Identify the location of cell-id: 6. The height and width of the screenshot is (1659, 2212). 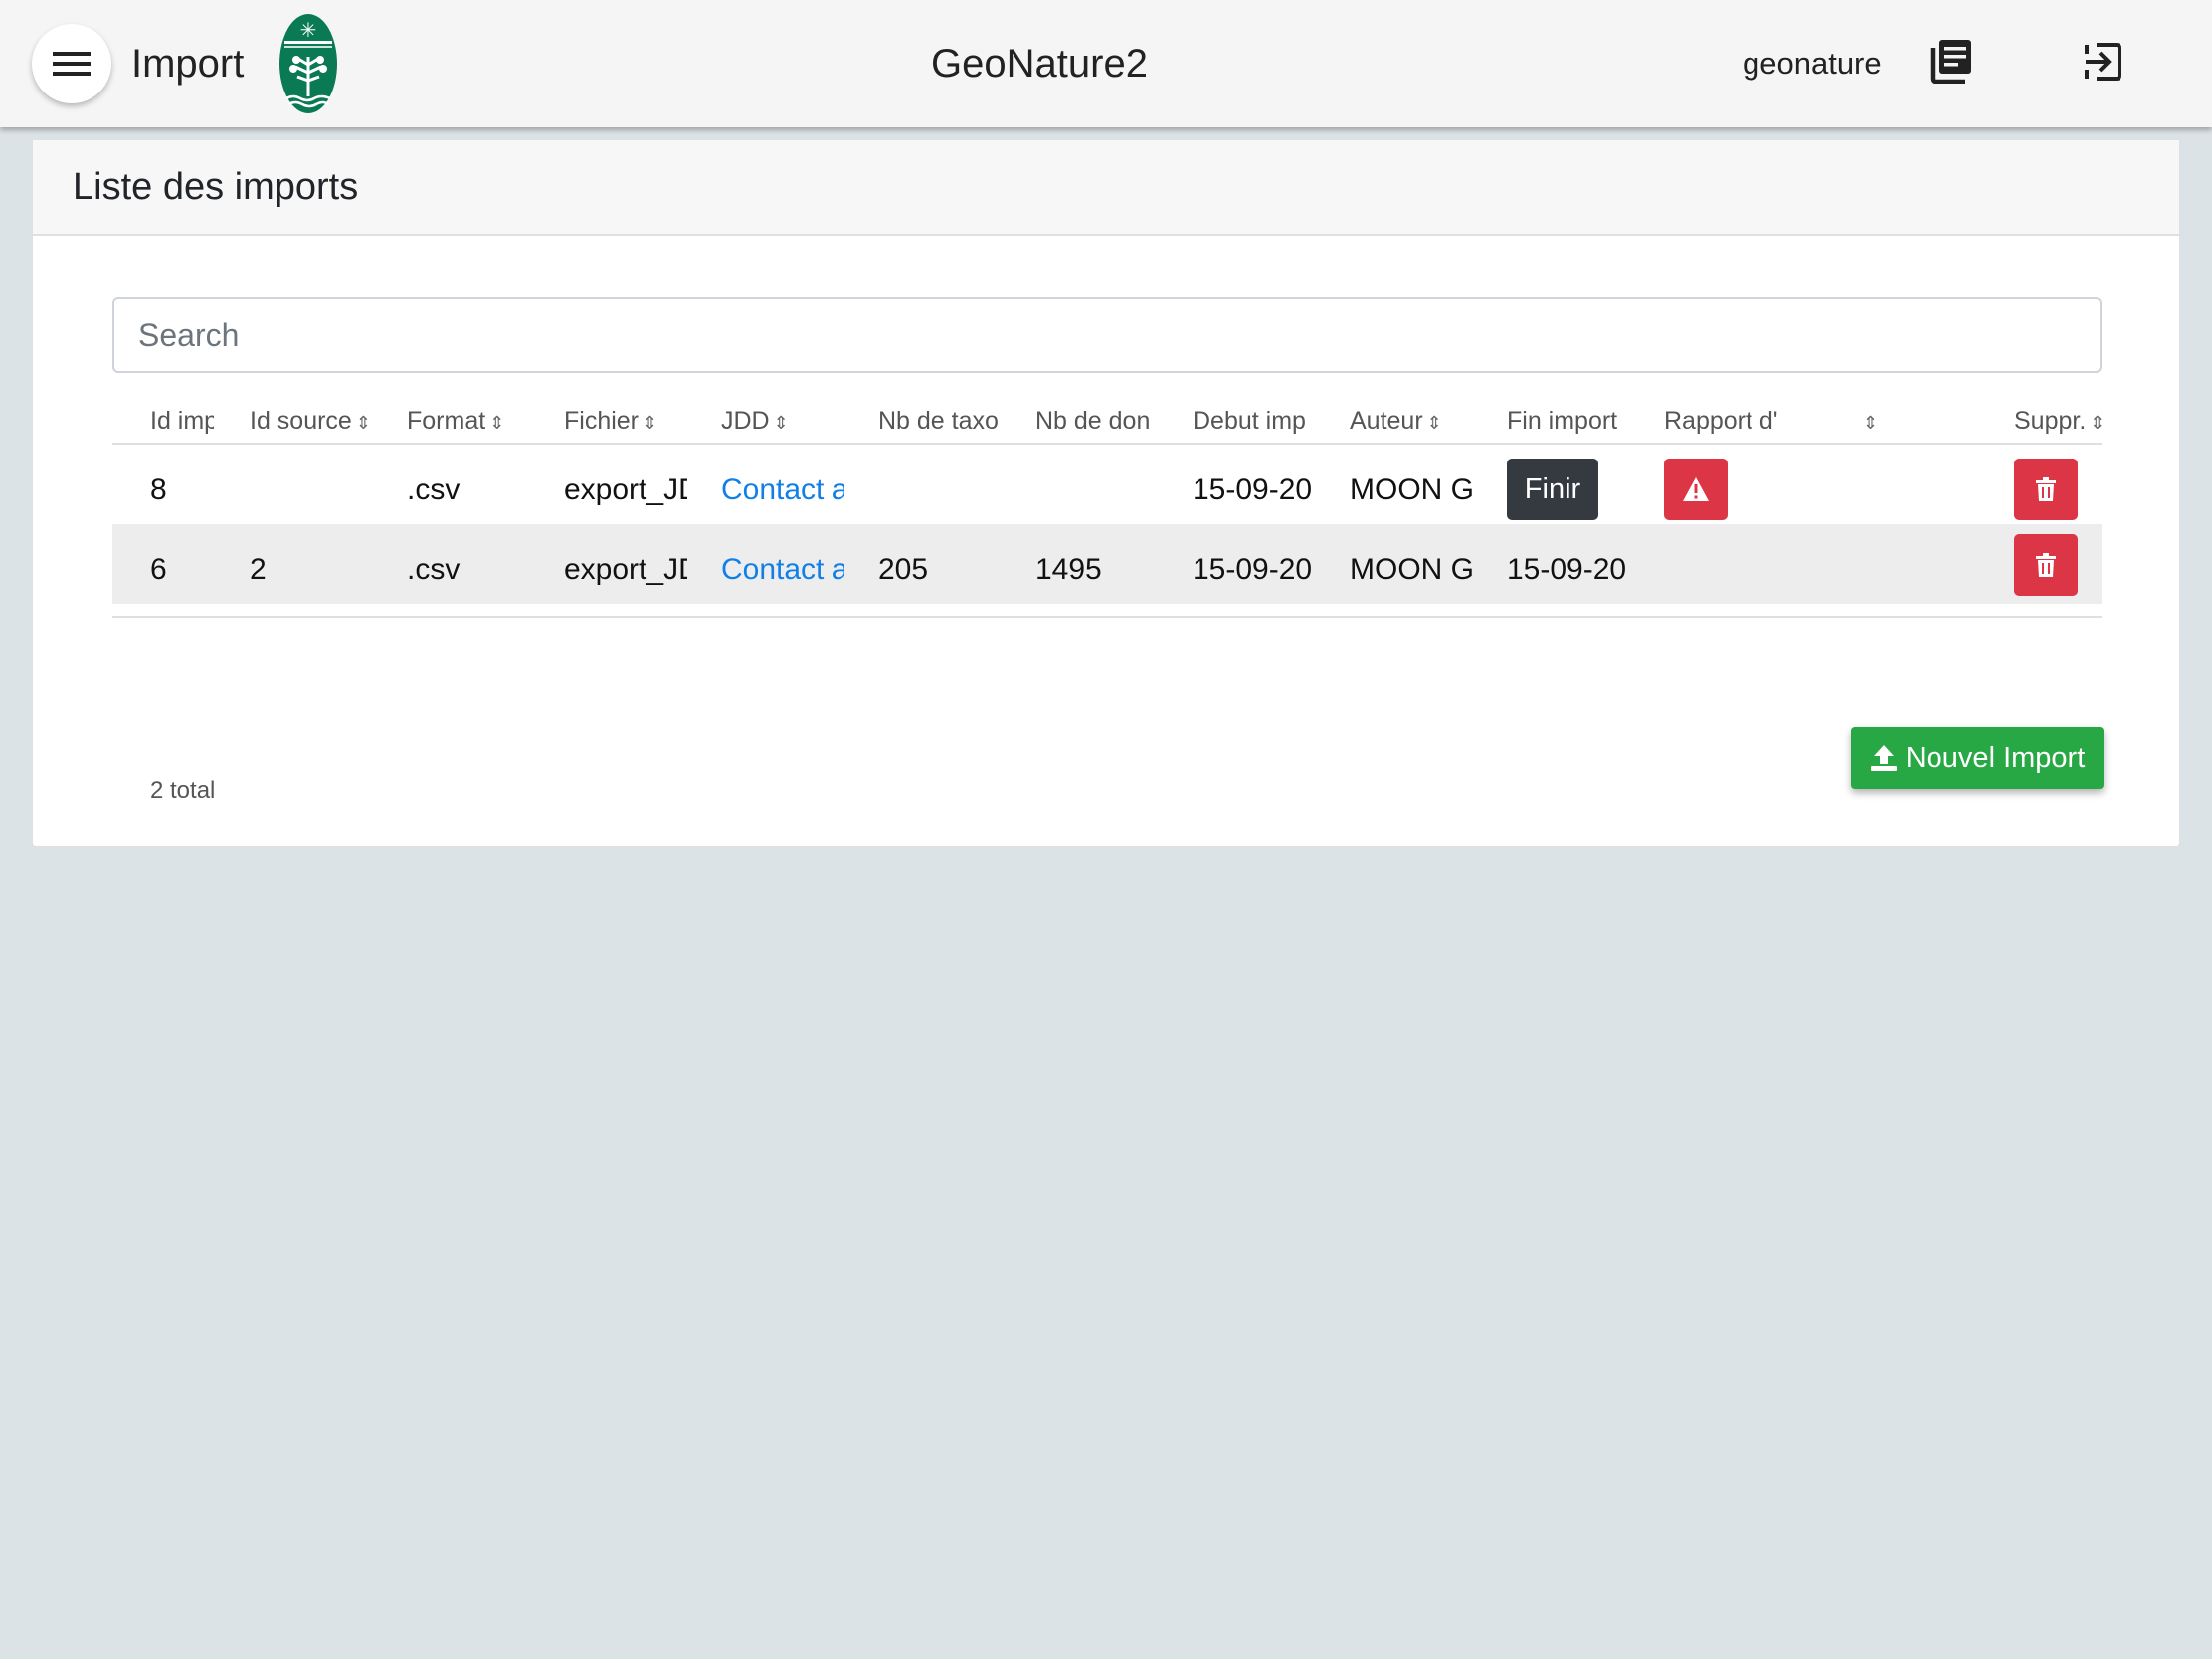
(158, 569).